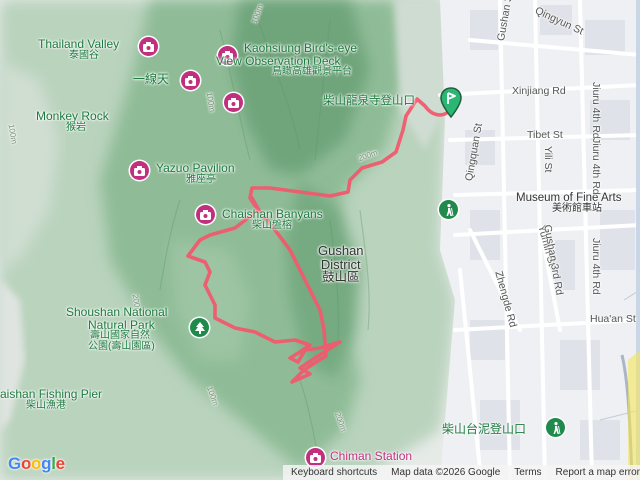  I want to click on label-subtext: 公園(壽山園區), so click(121, 346).